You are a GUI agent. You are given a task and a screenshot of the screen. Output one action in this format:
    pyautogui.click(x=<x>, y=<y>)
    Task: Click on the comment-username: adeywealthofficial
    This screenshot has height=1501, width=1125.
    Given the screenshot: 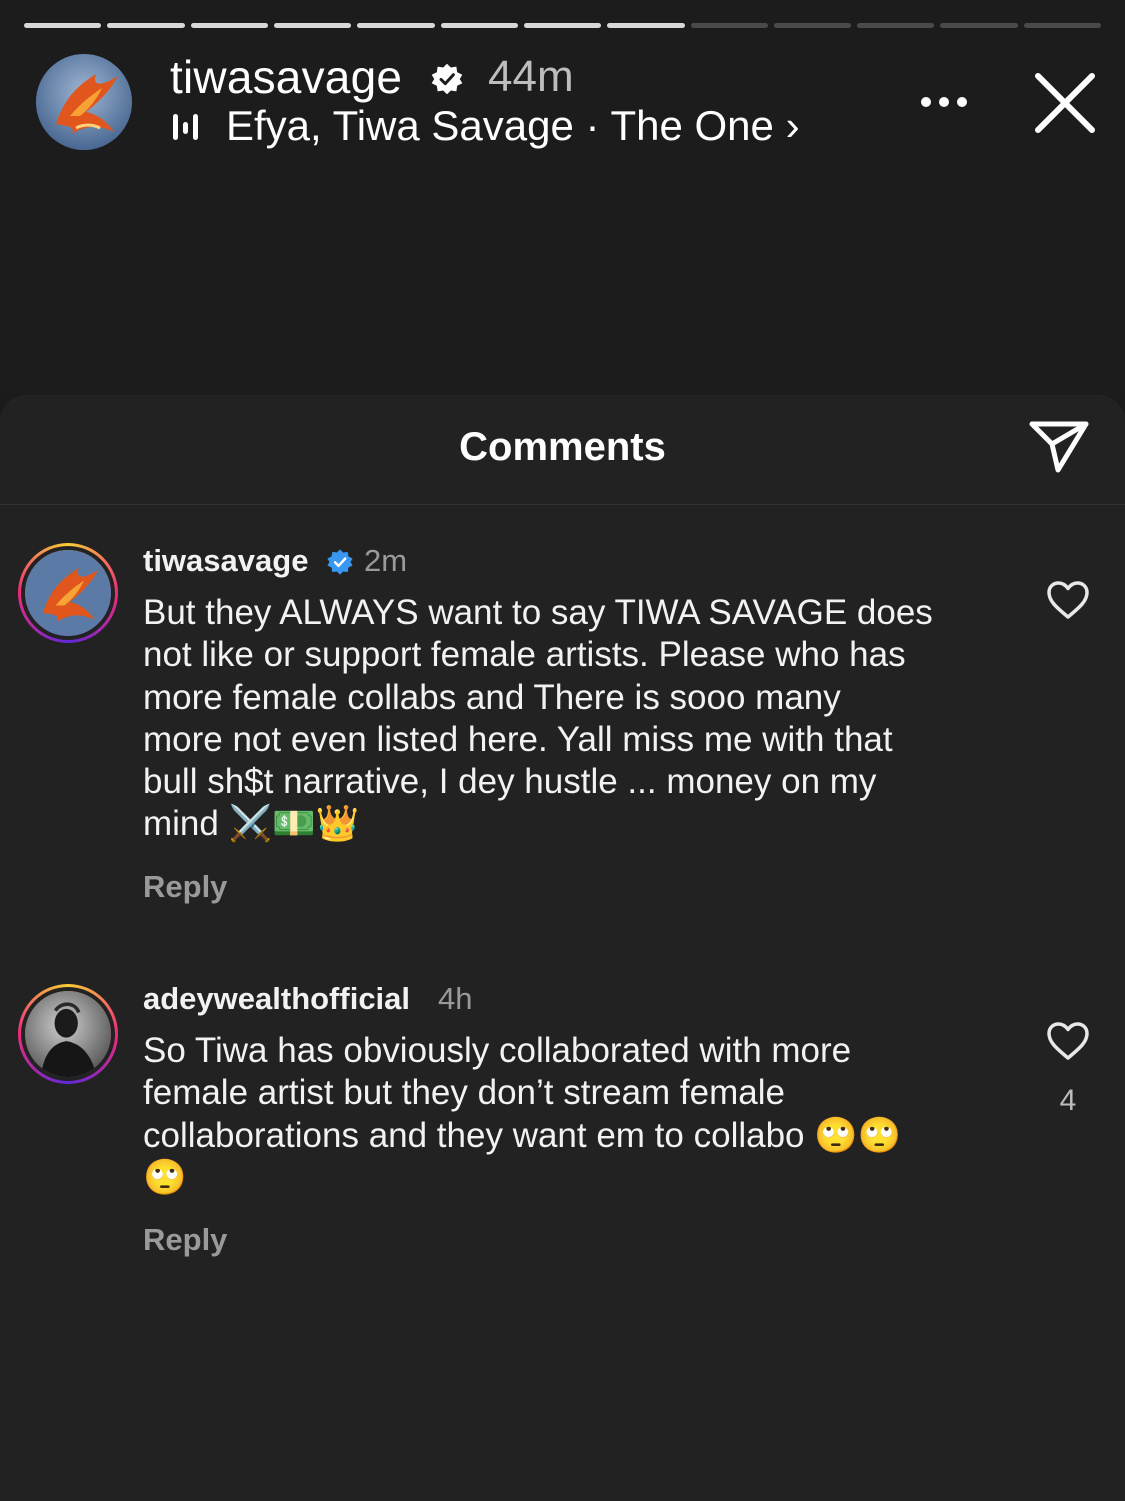 What is the action you would take?
    pyautogui.click(x=276, y=999)
    